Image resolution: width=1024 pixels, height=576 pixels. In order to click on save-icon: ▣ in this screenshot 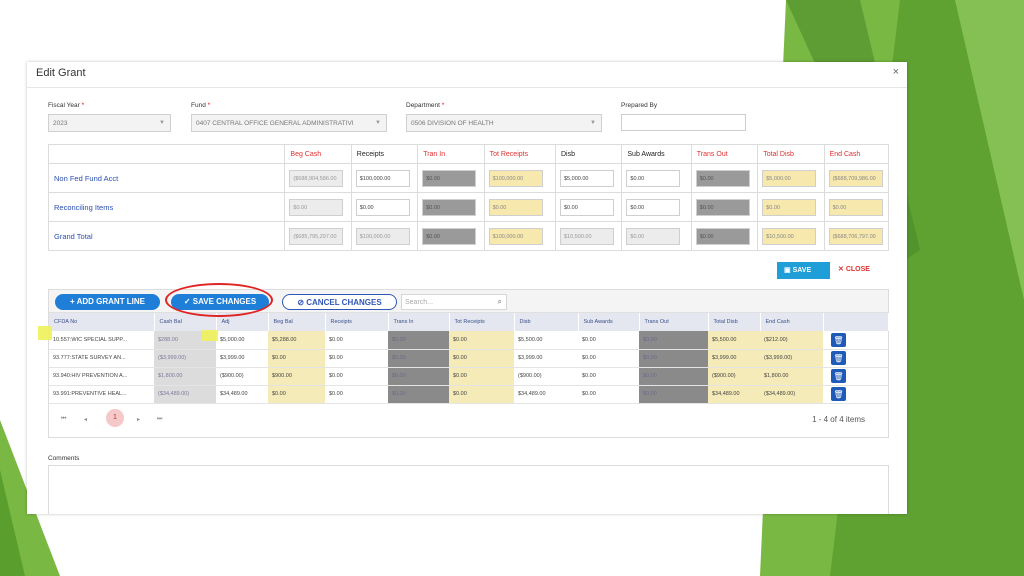, I will do `click(787, 270)`.